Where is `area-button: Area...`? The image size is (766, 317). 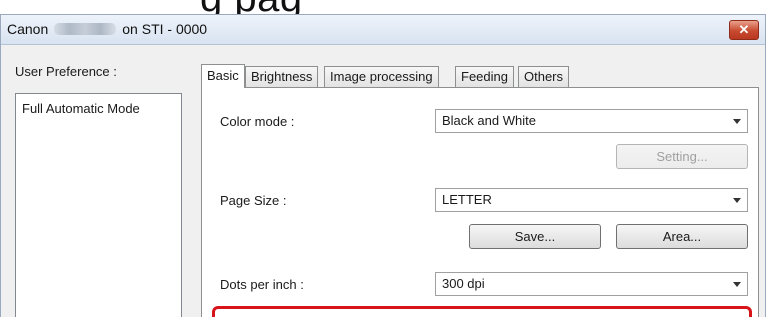 area-button: Area... is located at coordinates (682, 236).